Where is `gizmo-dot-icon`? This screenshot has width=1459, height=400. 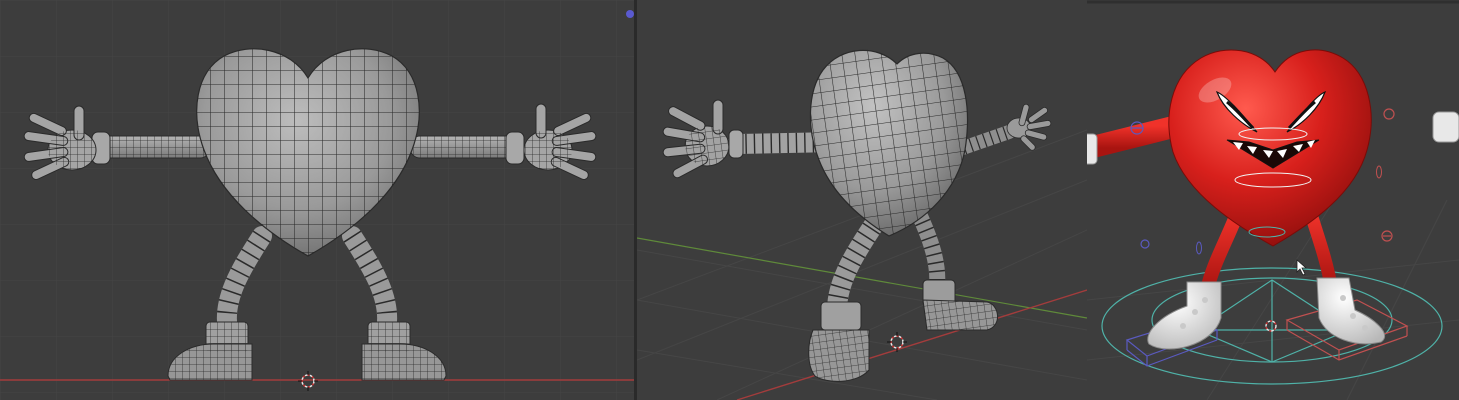
gizmo-dot-icon is located at coordinates (630, 14).